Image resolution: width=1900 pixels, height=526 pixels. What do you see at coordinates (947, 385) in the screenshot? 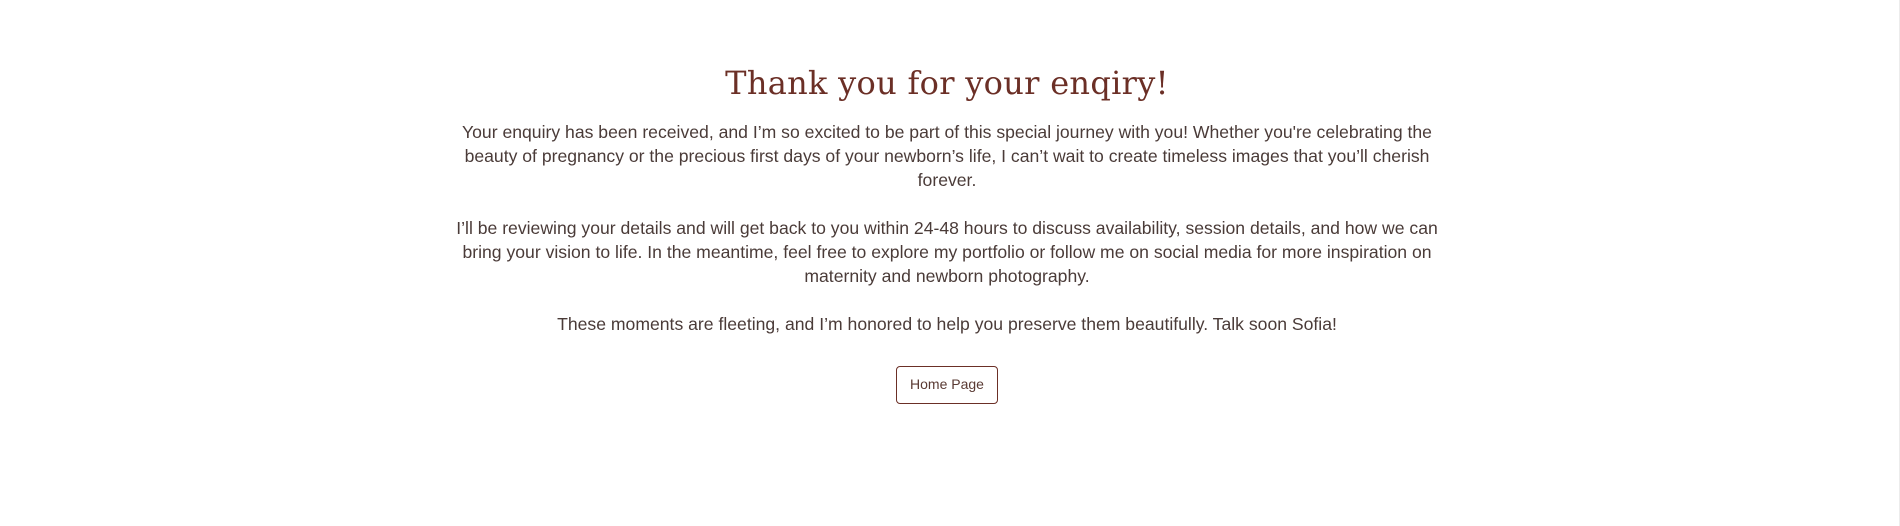
I see `home-page-button: Home Page` at bounding box center [947, 385].